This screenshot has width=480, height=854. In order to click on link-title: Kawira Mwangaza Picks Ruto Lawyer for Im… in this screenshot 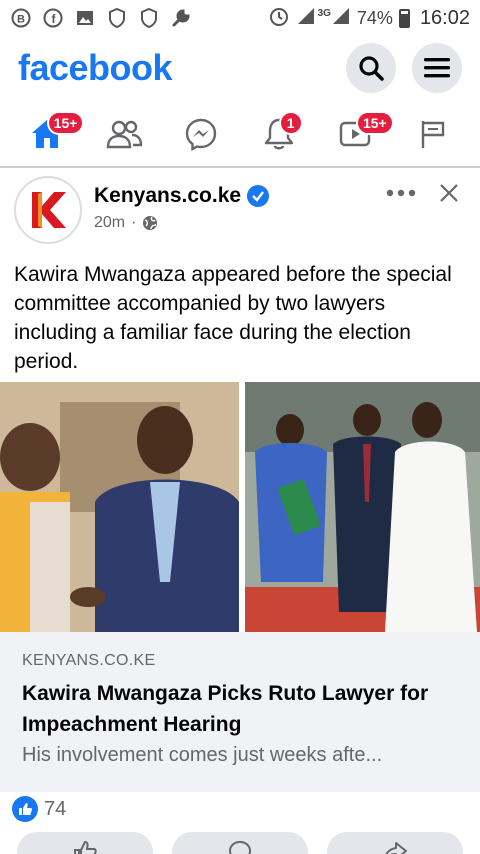, I will do `click(240, 709)`.